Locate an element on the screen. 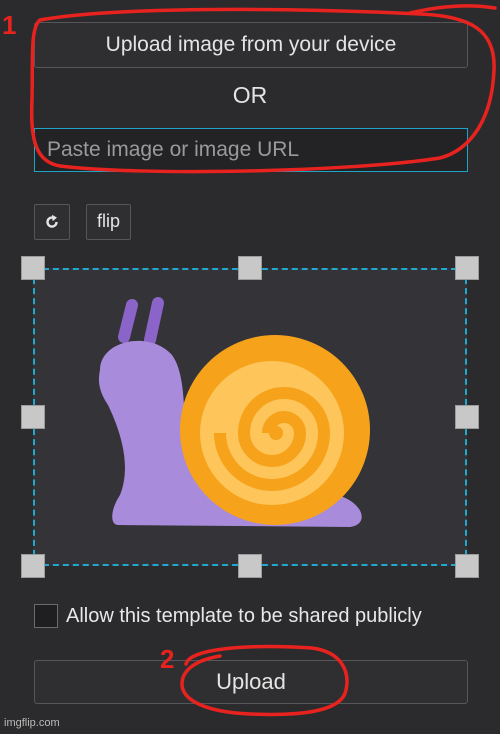  or-separator: OR is located at coordinates (250, 95).